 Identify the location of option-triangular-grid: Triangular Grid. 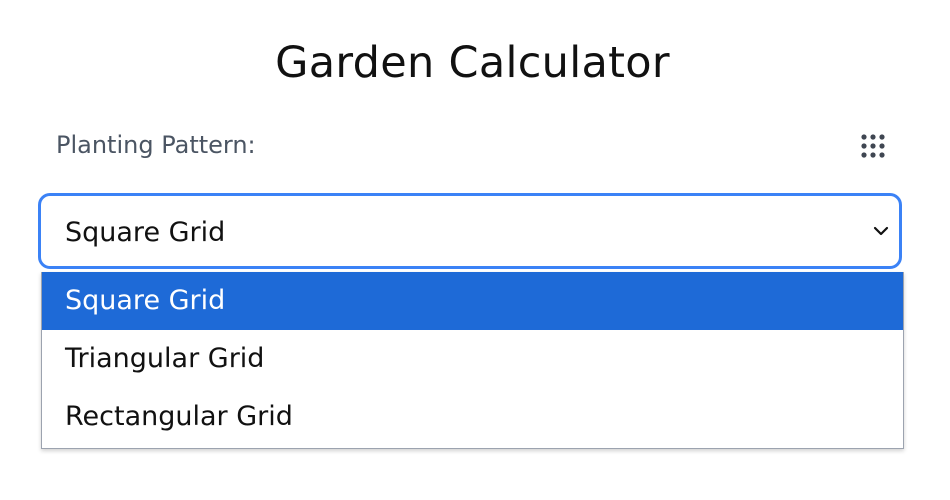
(472, 359).